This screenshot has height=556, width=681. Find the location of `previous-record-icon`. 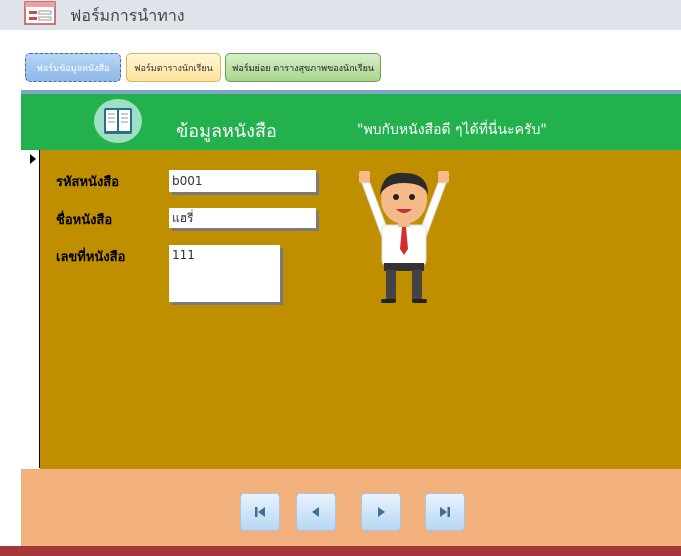

previous-record-icon is located at coordinates (315, 512).